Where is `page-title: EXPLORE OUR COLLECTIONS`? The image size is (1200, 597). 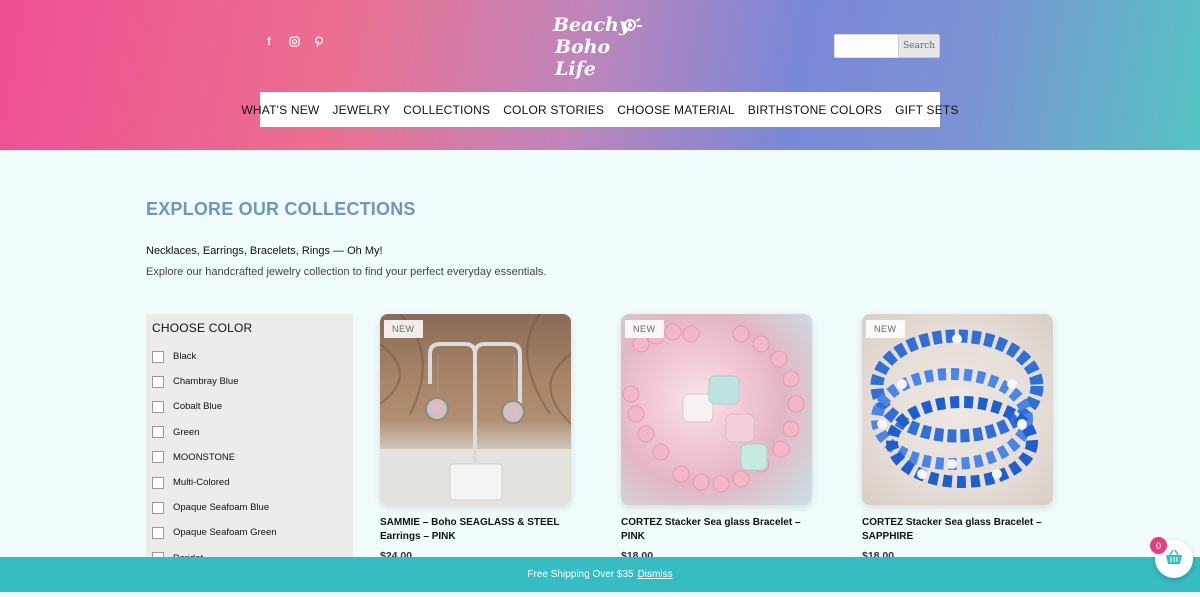
page-title: EXPLORE OUR COLLECTIONS is located at coordinates (281, 209).